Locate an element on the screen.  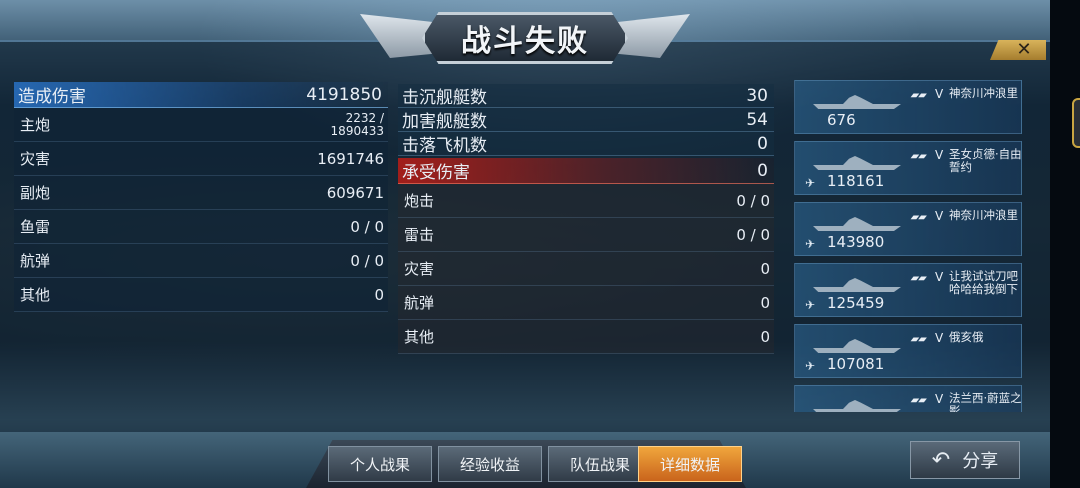
player-card: ▰▰ V 俄亥俄 ✈ 107081 is located at coordinates (908, 351).